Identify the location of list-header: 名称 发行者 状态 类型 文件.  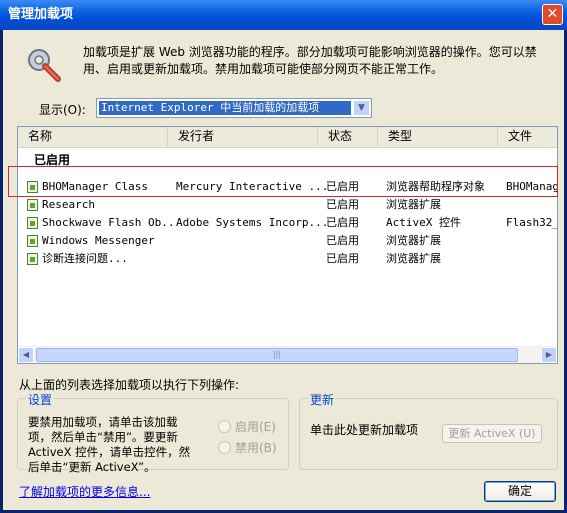
(287, 137).